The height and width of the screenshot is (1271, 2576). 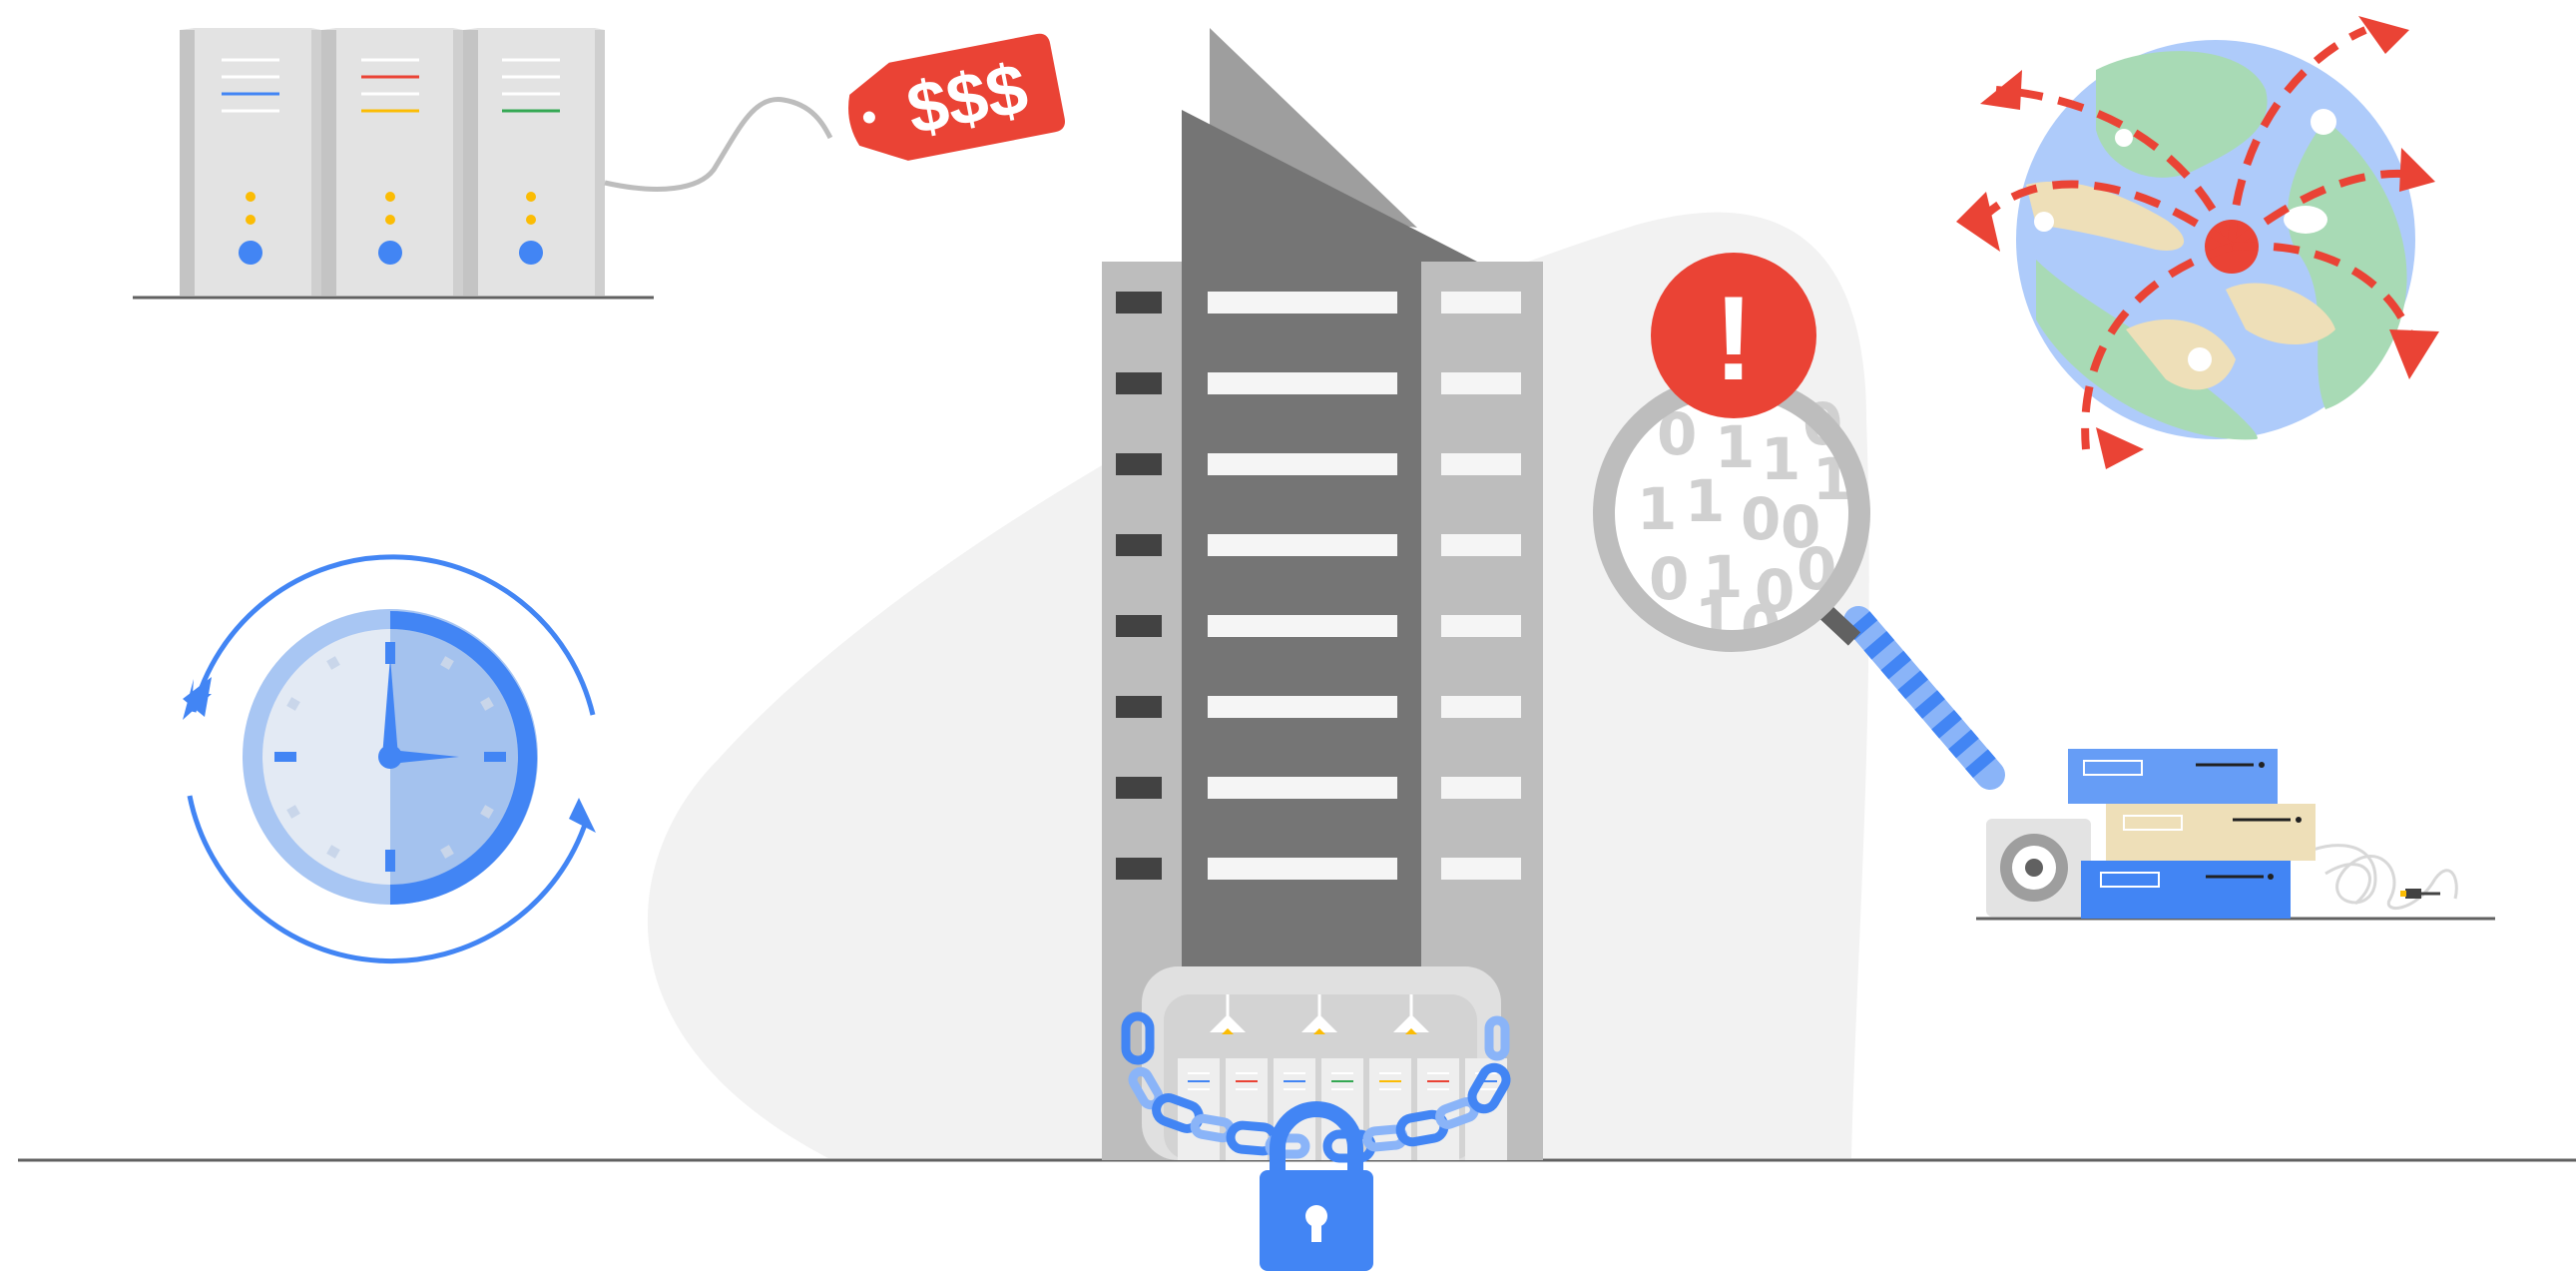 I want to click on server-rack-icon, so click(x=394, y=164).